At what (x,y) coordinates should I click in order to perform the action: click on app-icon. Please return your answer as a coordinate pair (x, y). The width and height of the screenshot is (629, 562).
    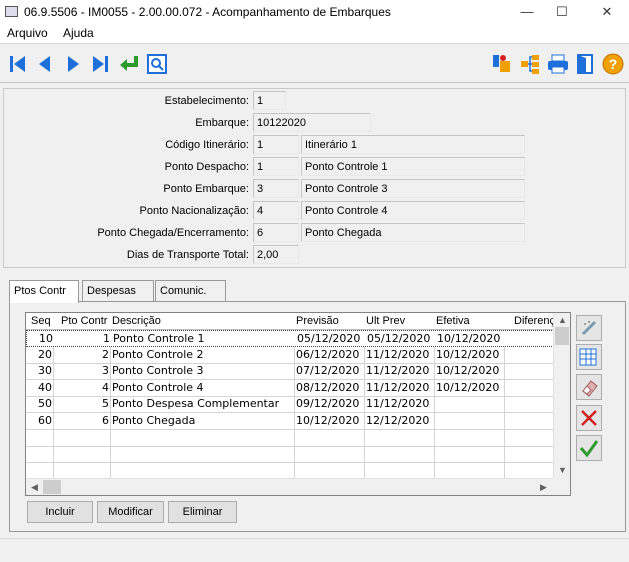
    Looking at the image, I should click on (11, 11).